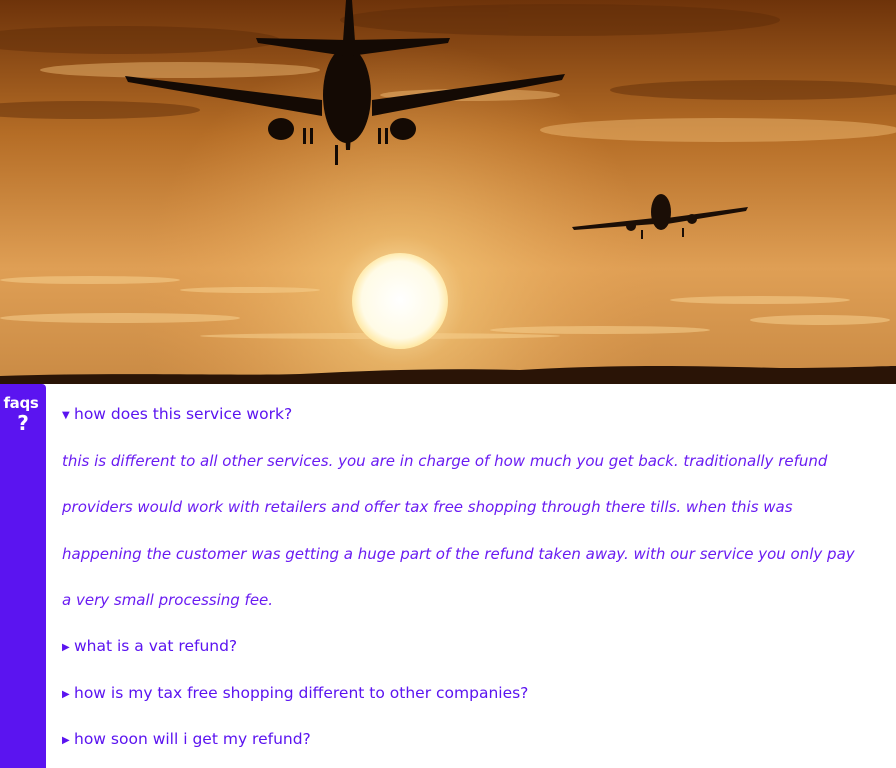 This screenshot has height=768, width=896. I want to click on faq-question-4: ▶ how soon will i get my refund?, so click(186, 739).